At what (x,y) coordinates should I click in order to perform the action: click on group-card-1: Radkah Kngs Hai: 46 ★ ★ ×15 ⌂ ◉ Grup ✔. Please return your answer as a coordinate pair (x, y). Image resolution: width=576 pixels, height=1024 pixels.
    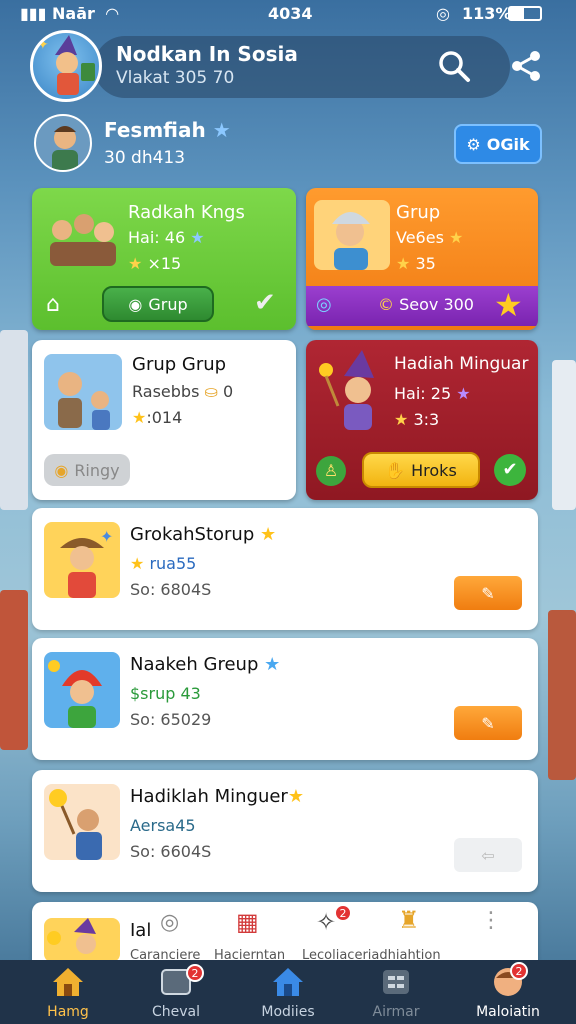
    Looking at the image, I should click on (164, 259).